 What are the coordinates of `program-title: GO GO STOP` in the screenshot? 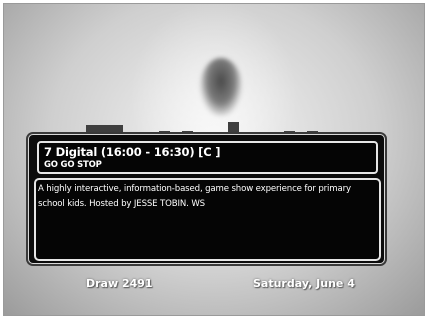 It's located at (73, 165).